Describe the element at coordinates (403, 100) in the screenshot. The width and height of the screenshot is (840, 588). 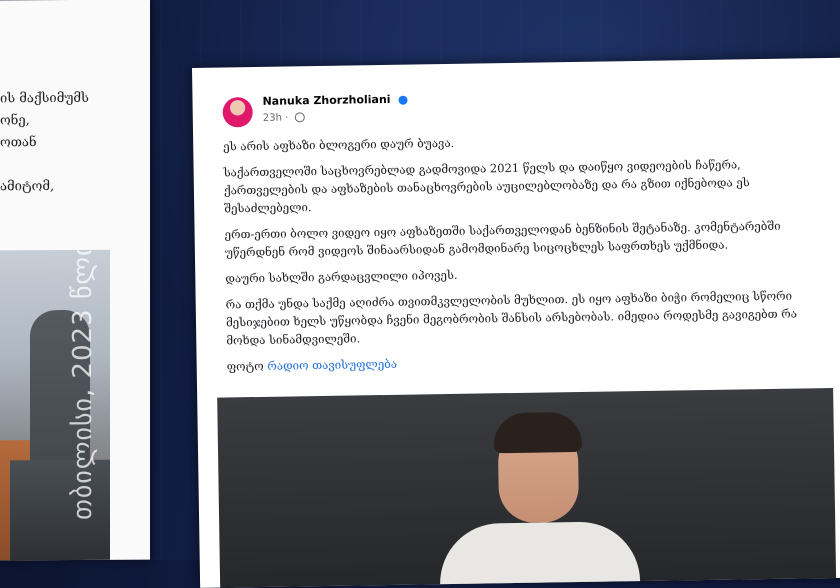
I see `verified-badge-icon` at that location.